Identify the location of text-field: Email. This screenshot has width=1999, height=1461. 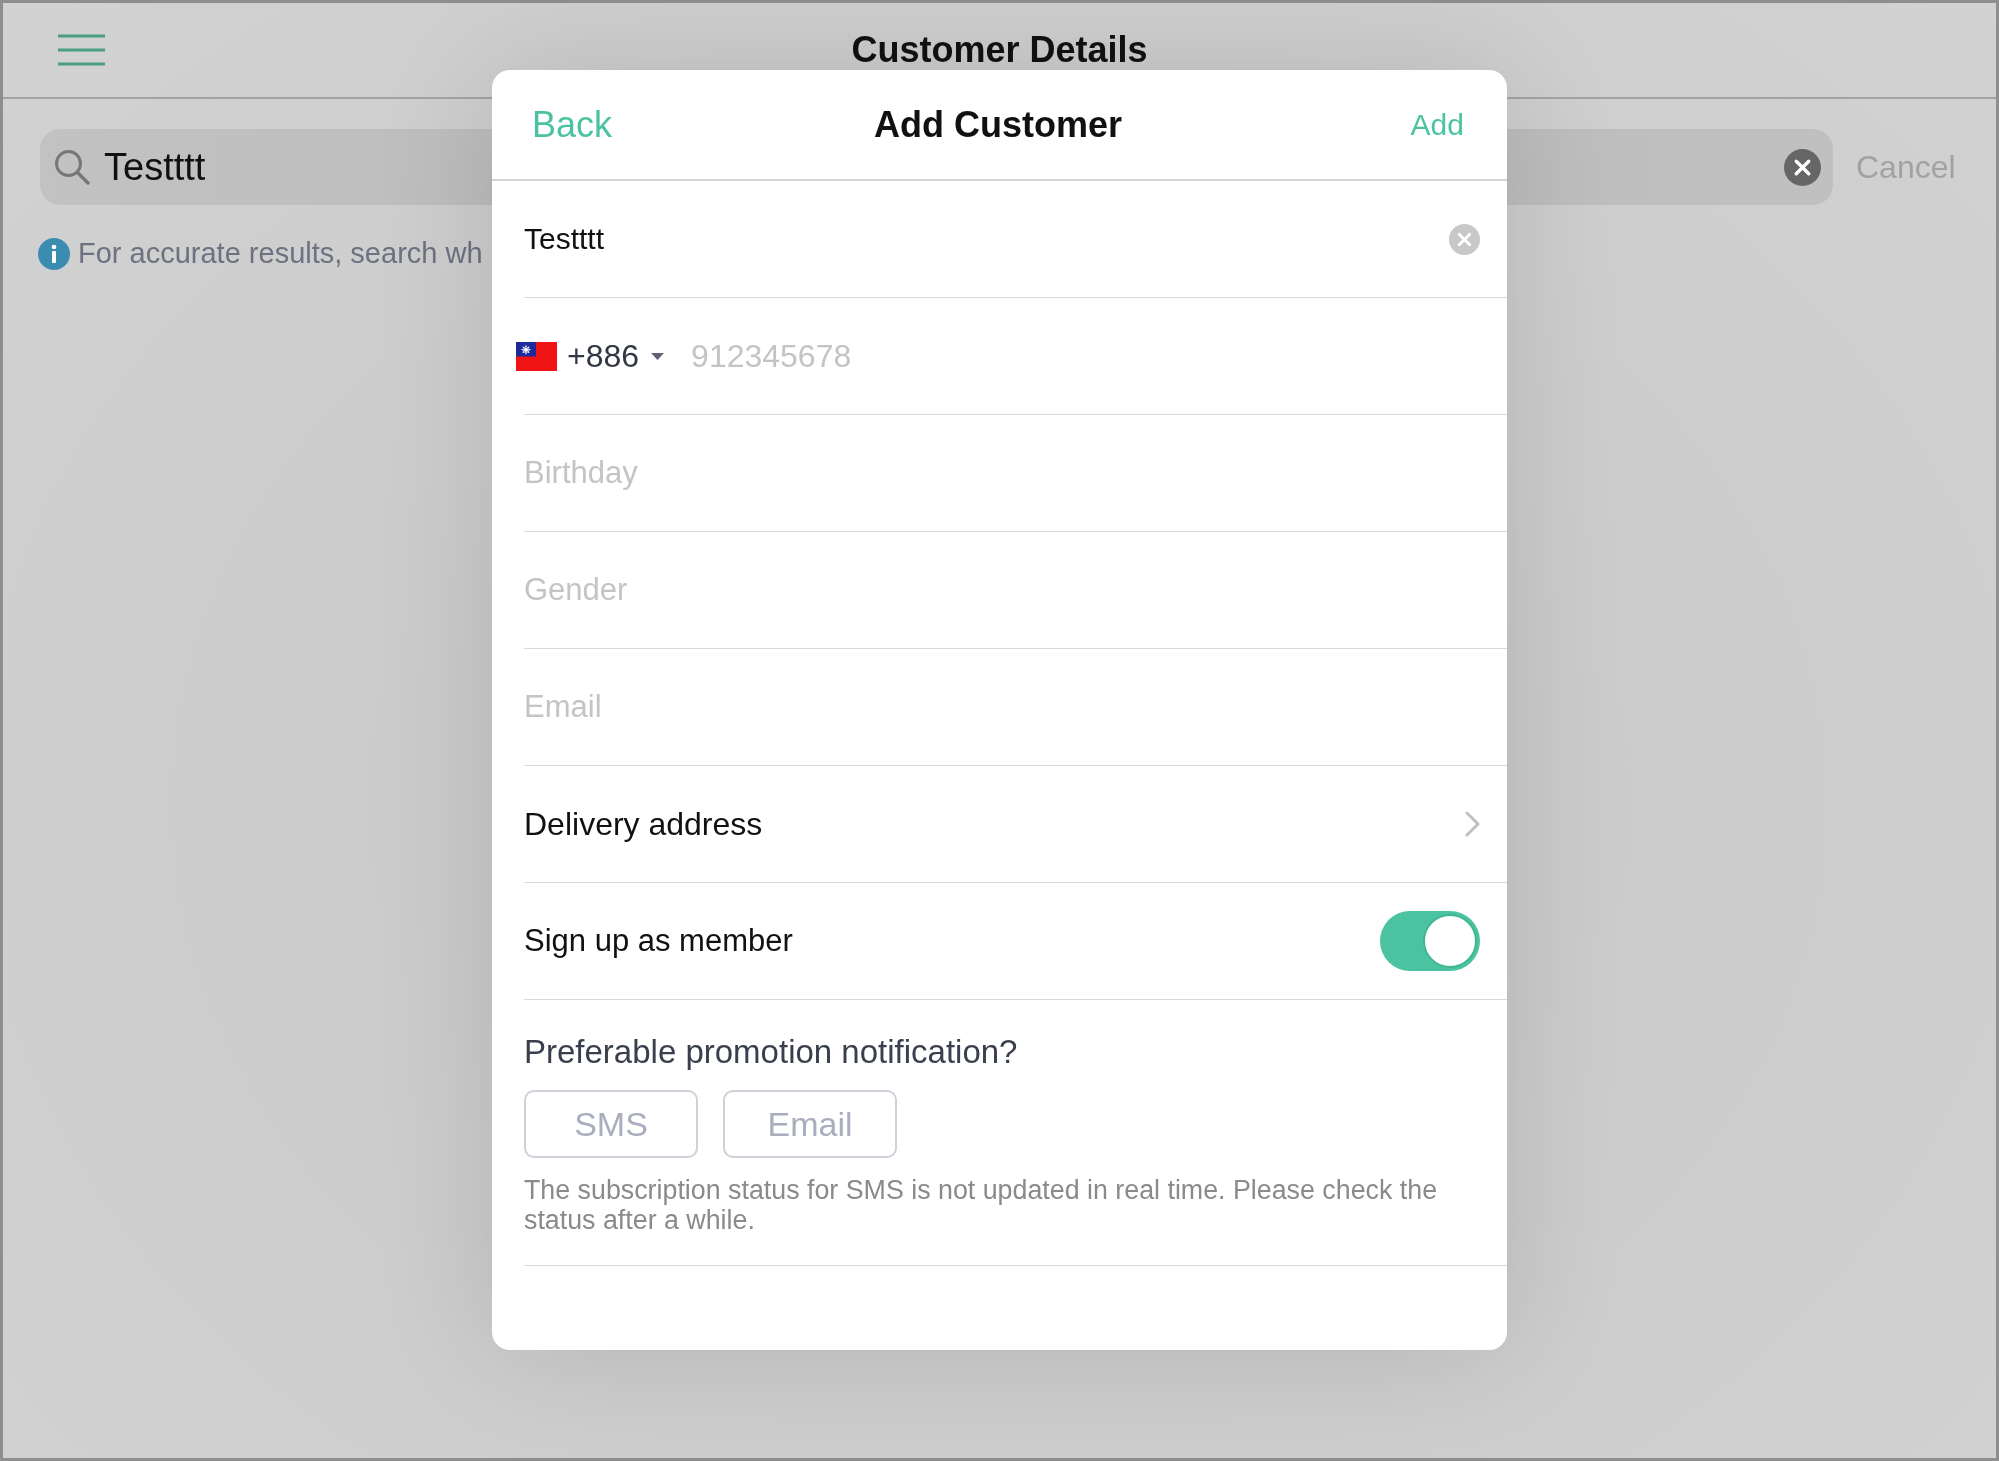
(1002, 707).